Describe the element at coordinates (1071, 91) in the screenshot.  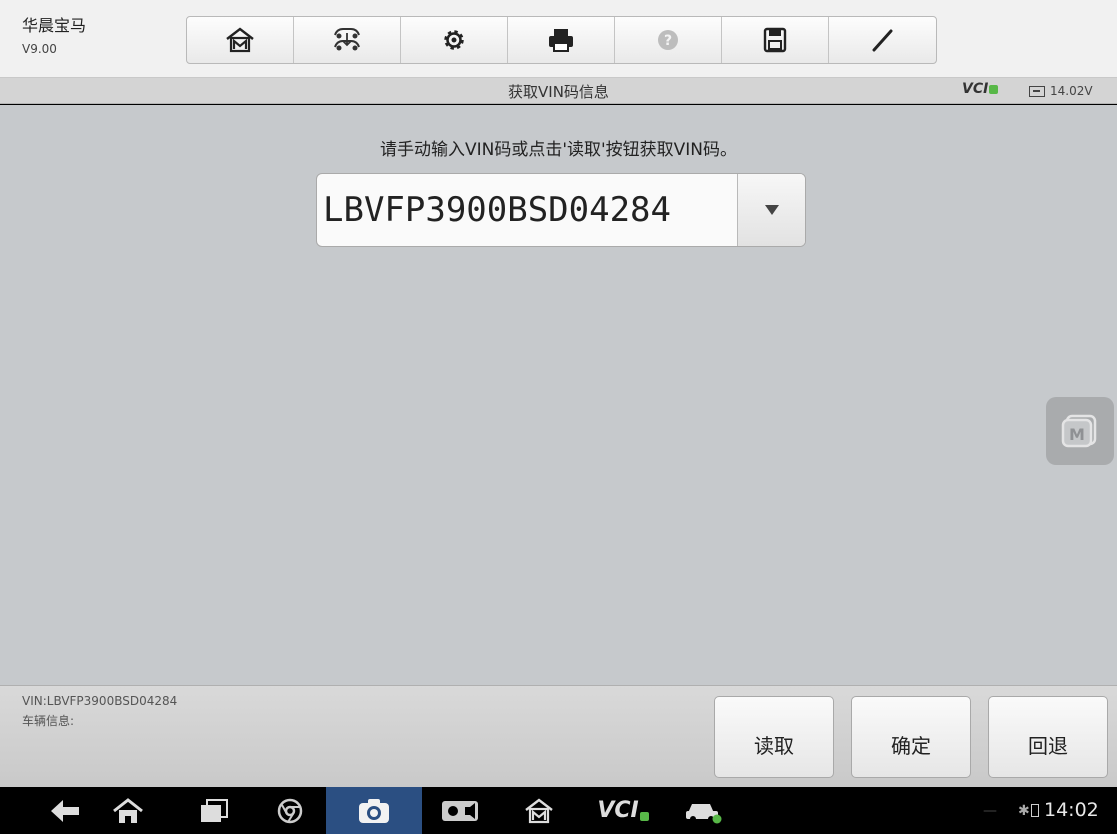
I see `voltage-readout: 14.02V` at that location.